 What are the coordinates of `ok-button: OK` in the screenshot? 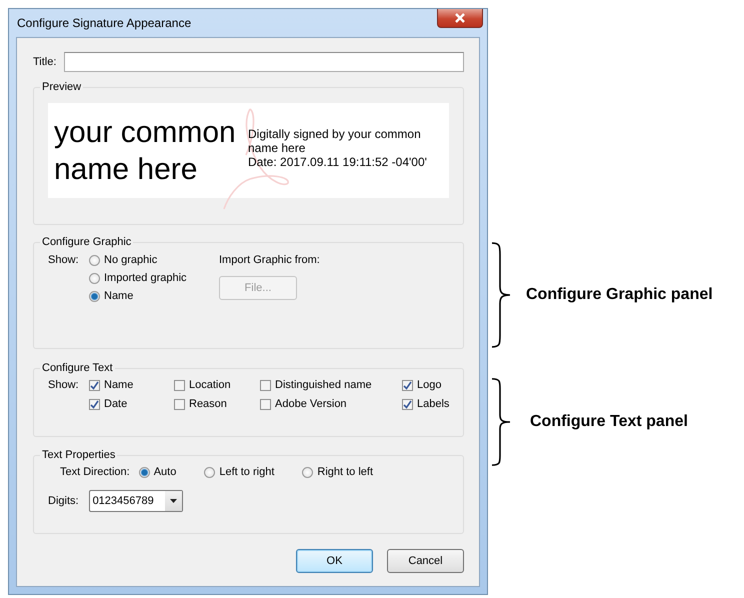 It's located at (334, 561).